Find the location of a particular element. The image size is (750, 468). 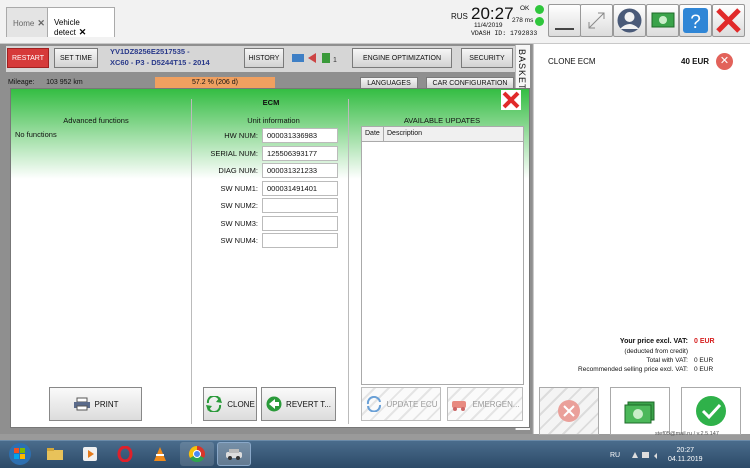

credit-button is located at coordinates (662, 20).